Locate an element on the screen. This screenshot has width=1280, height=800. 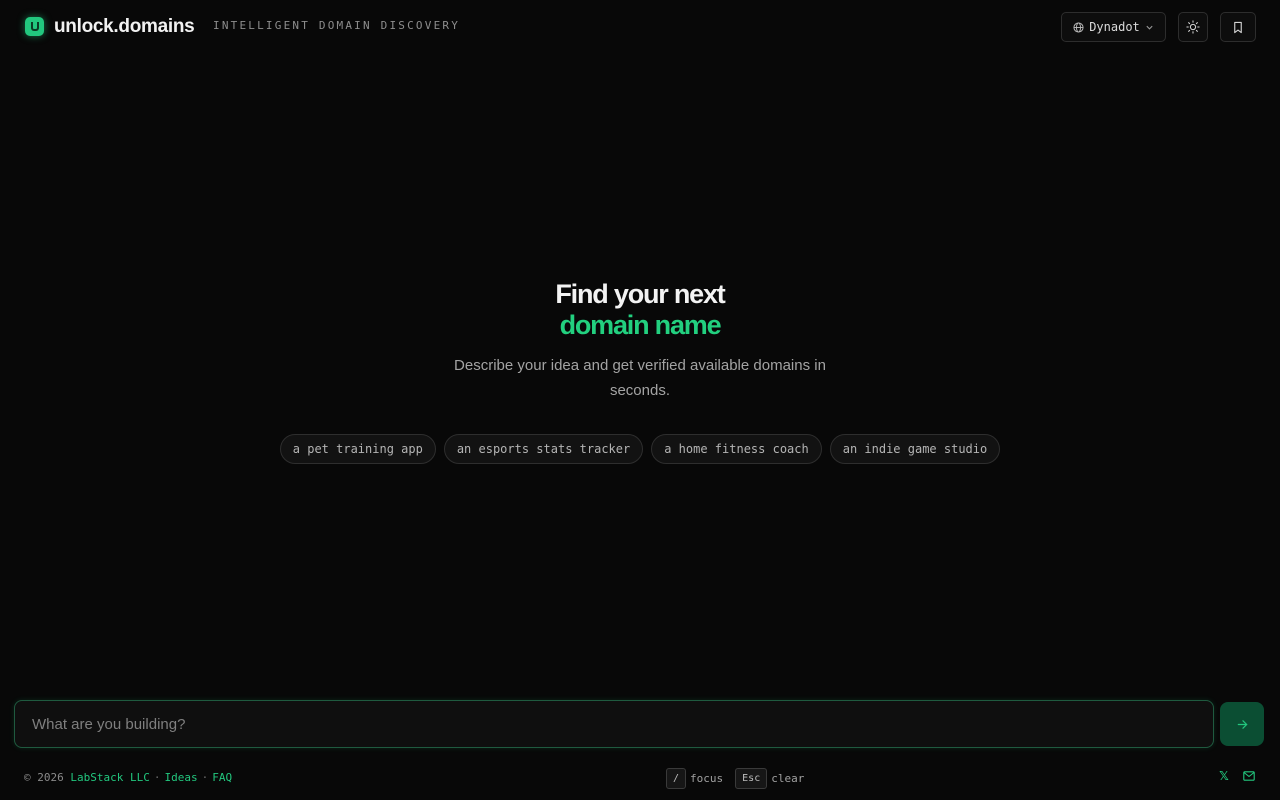
brand-name: unlock.domains is located at coordinates (124, 27).